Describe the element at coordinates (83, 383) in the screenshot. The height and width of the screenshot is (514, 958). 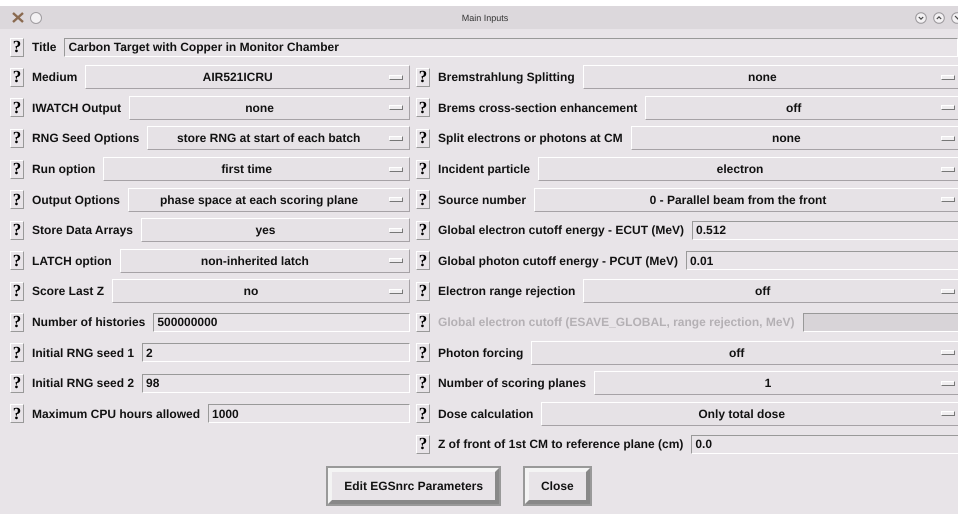
I see `field-label: Initial RNG seed 2` at that location.